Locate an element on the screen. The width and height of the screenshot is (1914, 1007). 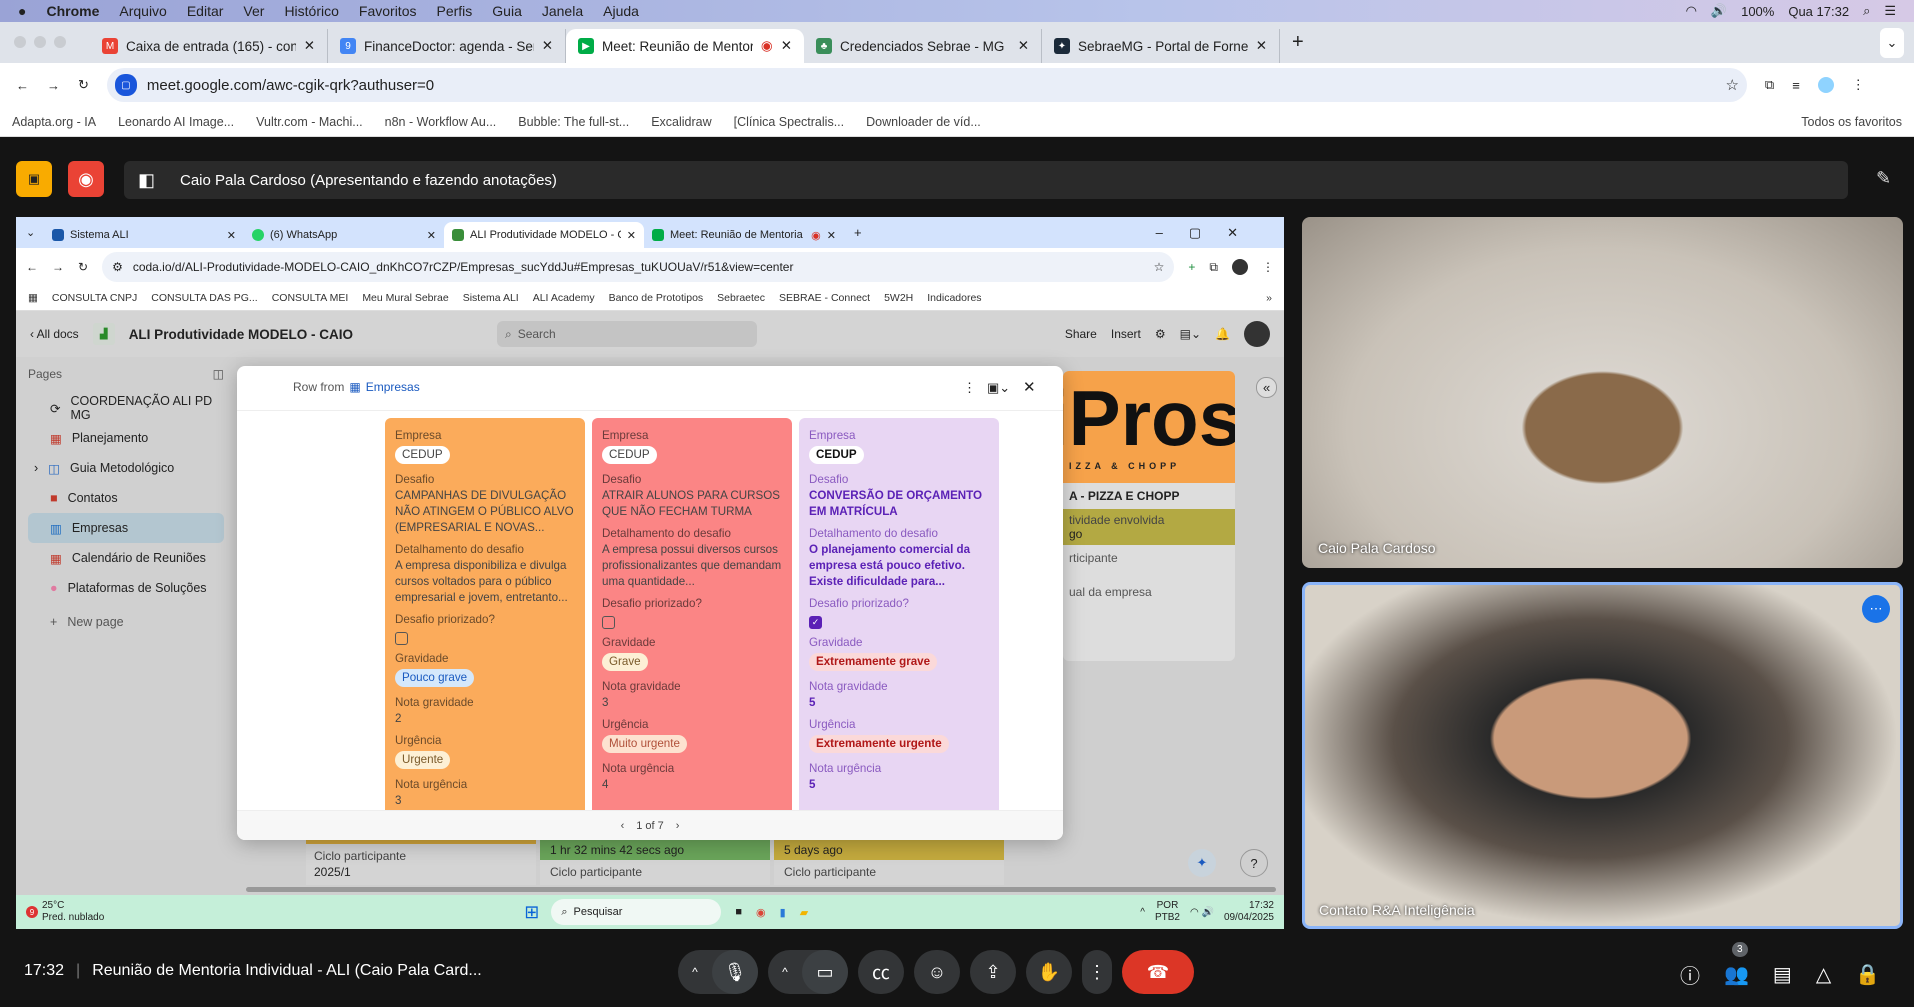
bookmark-item: ALI Academy is located at coordinates (564, 298).